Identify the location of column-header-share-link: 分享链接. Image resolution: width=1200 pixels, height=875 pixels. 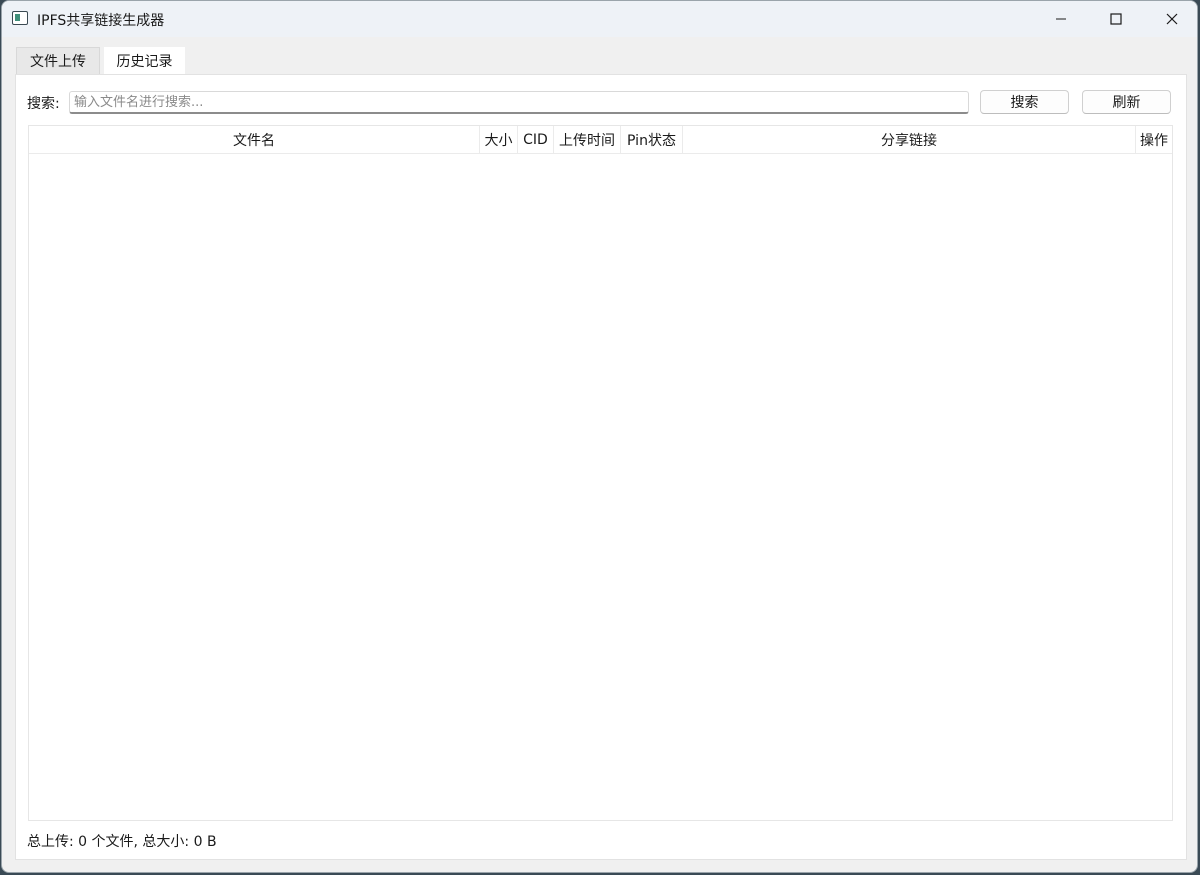
(909, 139).